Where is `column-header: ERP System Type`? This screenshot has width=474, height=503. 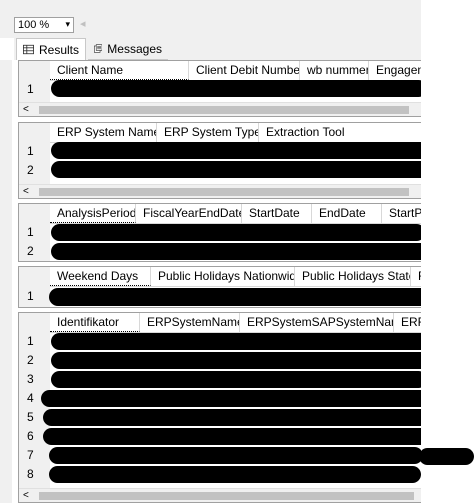 column-header: ERP System Type is located at coordinates (208, 132).